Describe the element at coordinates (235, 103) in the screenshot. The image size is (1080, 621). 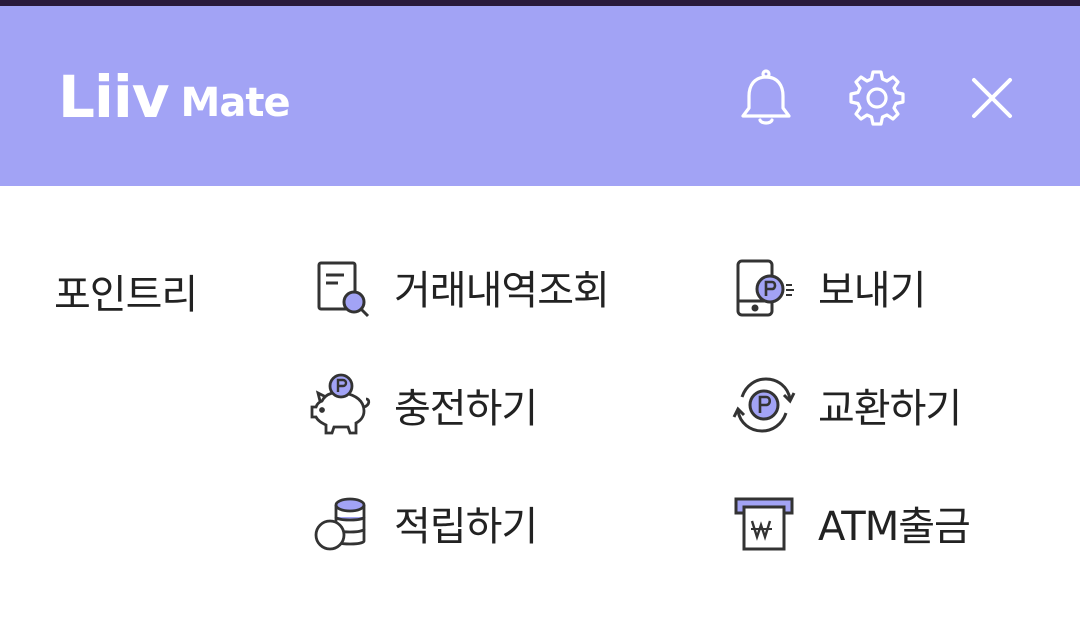
I see `logo-secondary-text: Mate` at that location.